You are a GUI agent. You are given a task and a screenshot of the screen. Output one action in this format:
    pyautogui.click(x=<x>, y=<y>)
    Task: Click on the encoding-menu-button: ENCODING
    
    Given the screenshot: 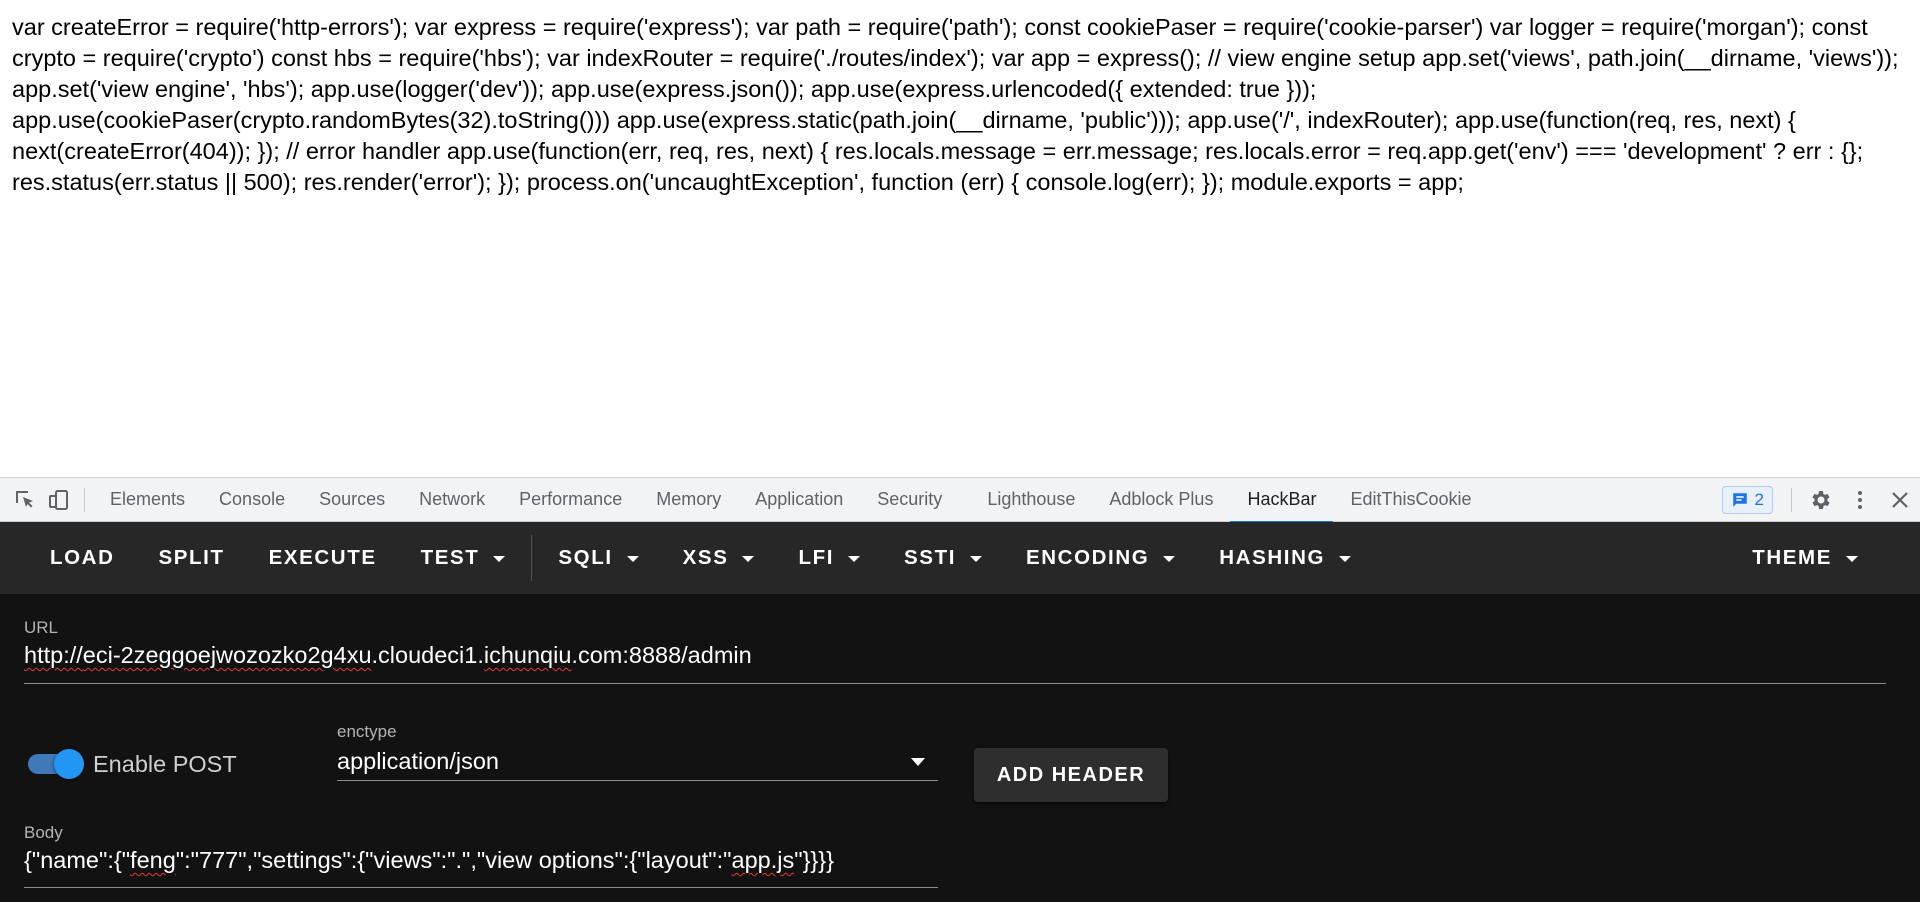 What is the action you would take?
    pyautogui.click(x=1100, y=558)
    